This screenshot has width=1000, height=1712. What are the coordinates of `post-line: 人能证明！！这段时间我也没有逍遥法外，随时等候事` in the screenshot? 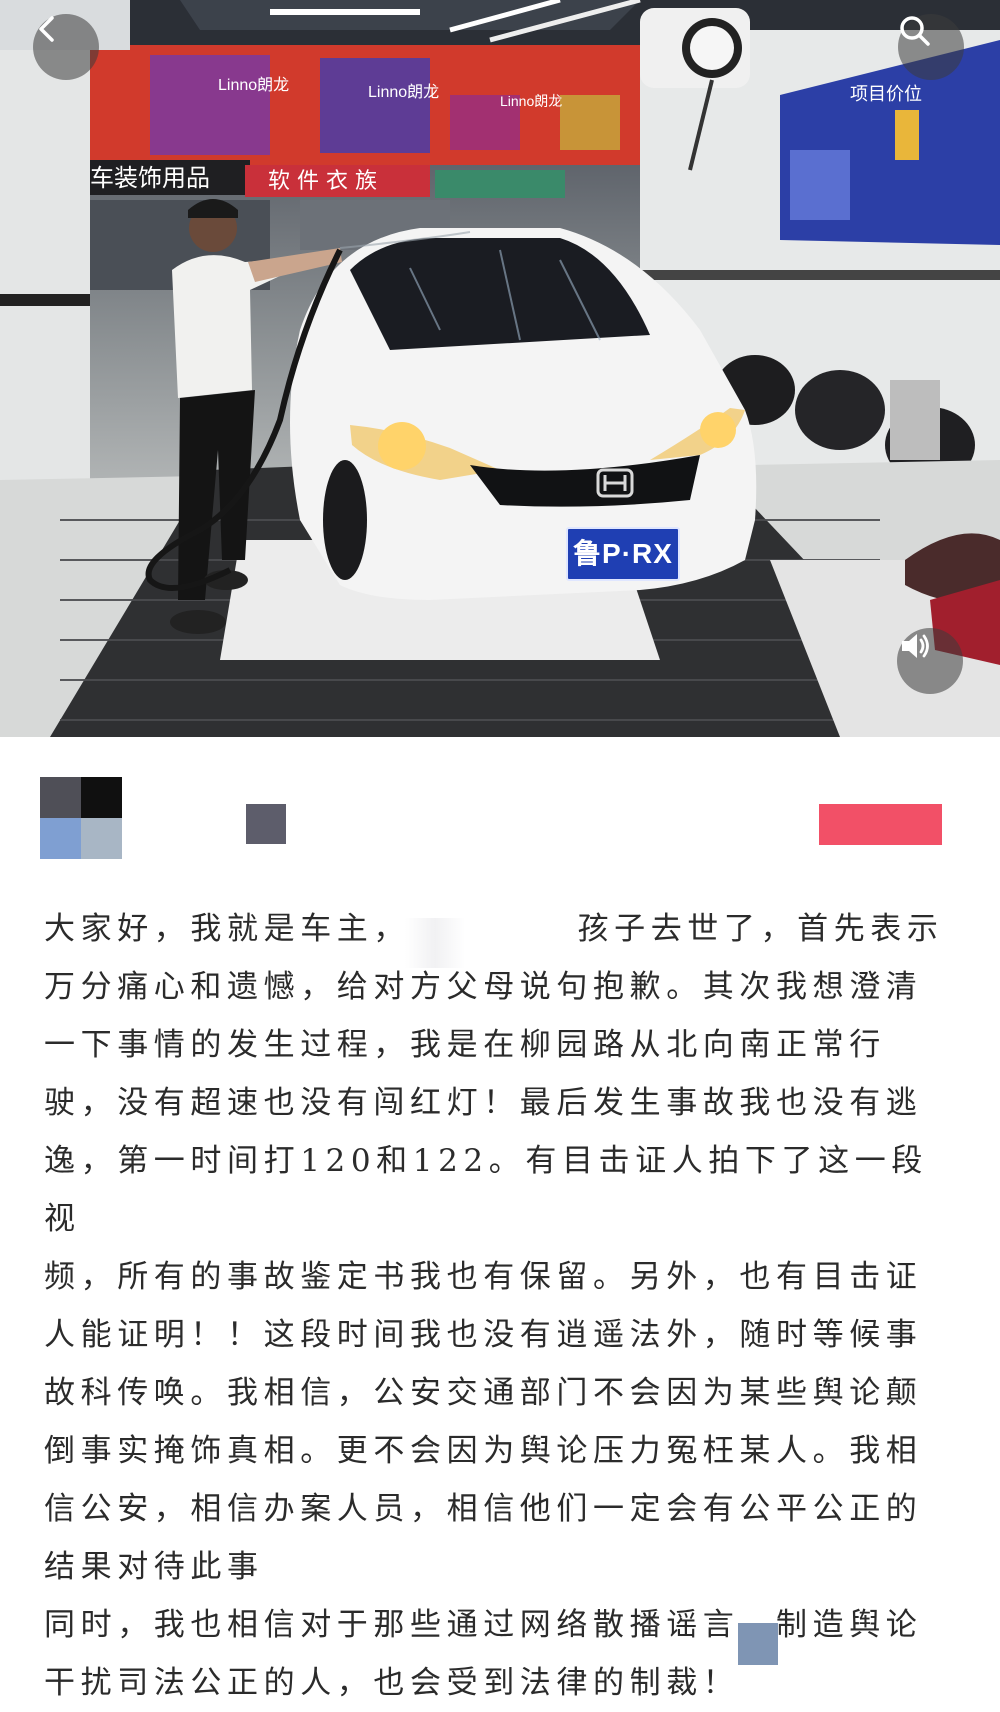 It's located at (483, 1335).